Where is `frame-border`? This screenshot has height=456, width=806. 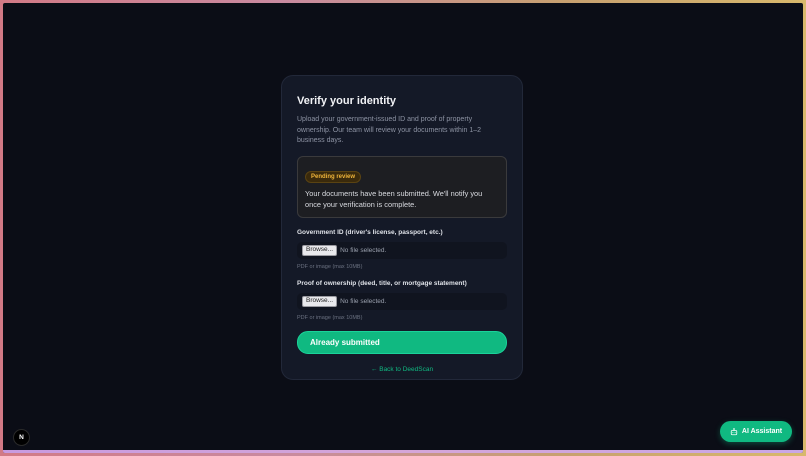
frame-border is located at coordinates (403, 451).